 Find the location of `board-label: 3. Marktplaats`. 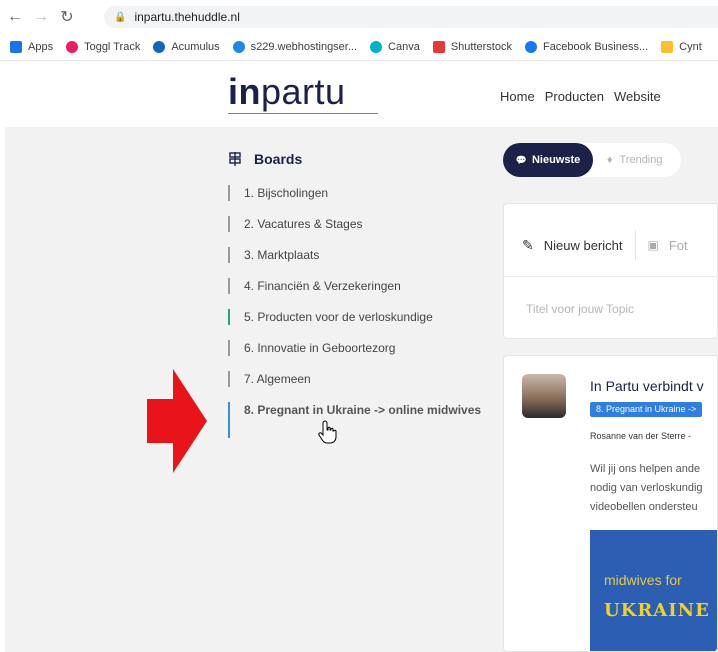

board-label: 3. Marktplaats is located at coordinates (282, 255).